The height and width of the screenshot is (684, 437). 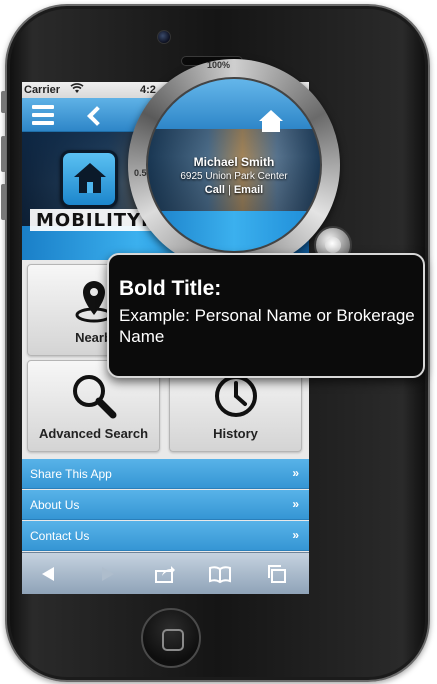 What do you see at coordinates (170, 288) in the screenshot?
I see `callout-title: Bold Title:` at bounding box center [170, 288].